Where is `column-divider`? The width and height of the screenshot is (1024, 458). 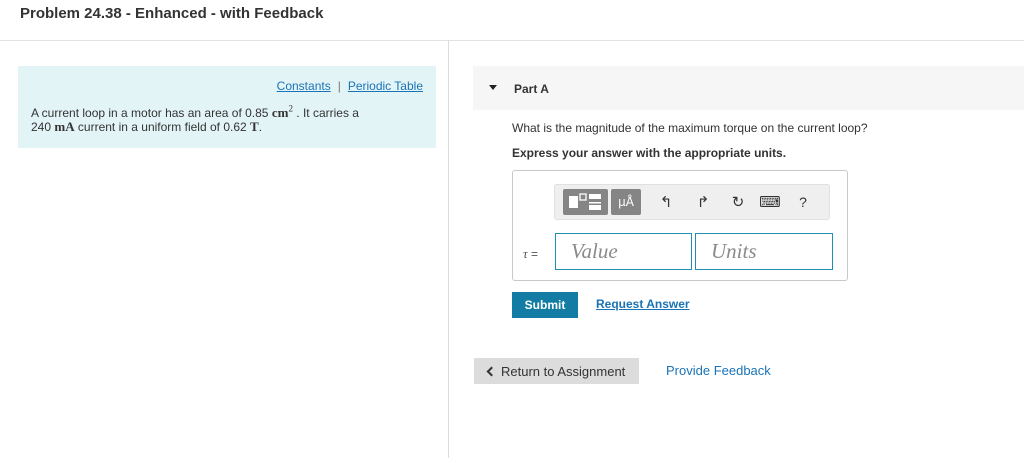 column-divider is located at coordinates (448, 249).